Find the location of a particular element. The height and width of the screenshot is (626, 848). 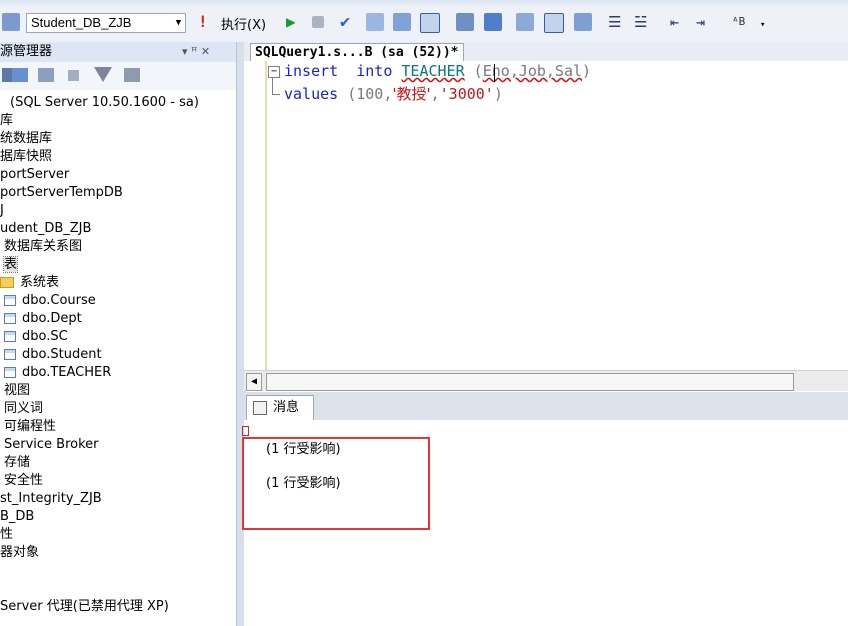

execute-button: 执行(X) is located at coordinates (243, 23).